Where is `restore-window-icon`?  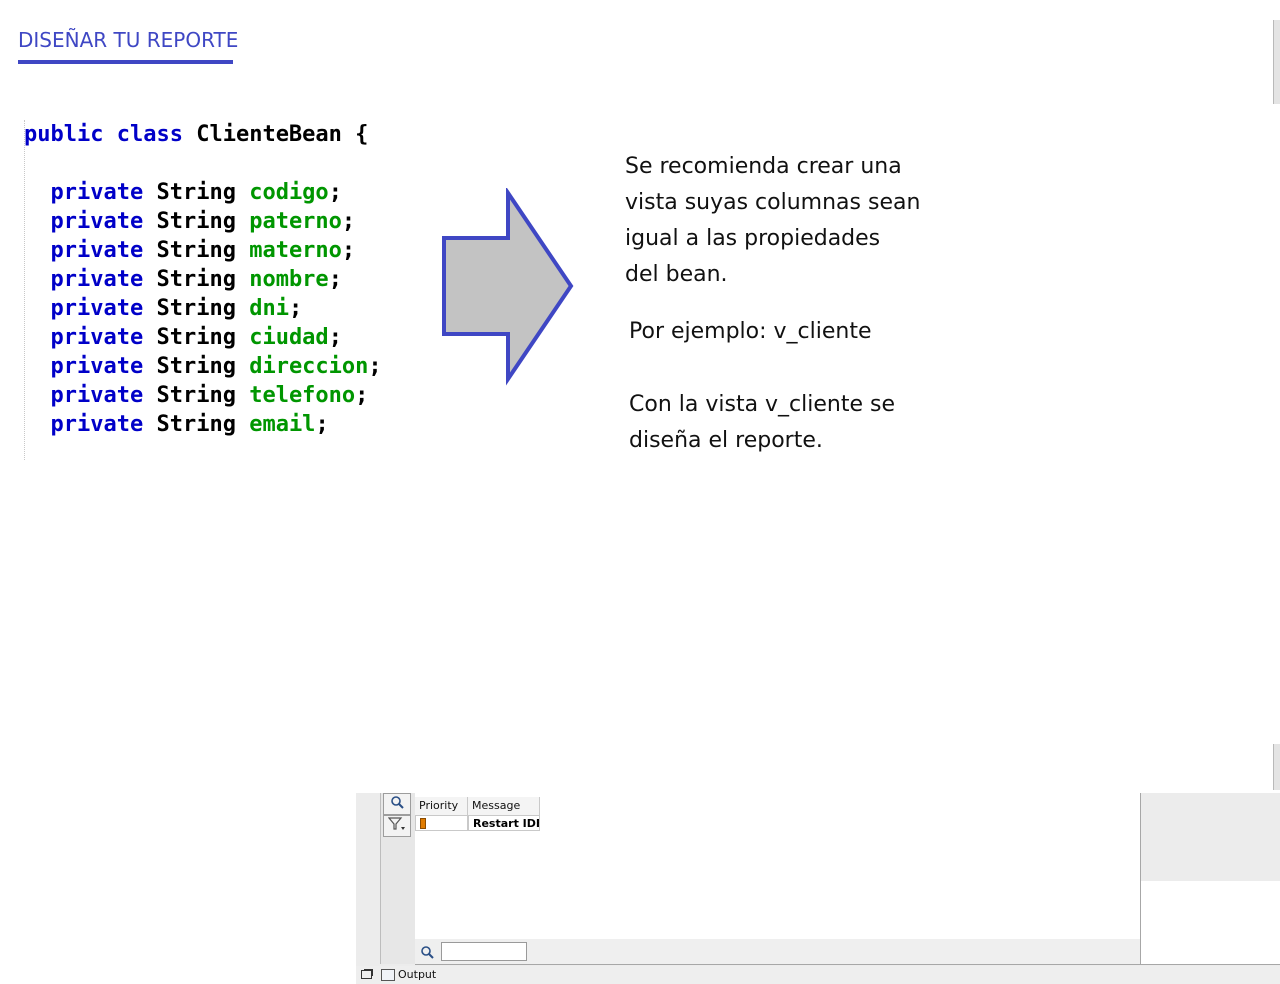
restore-window-icon is located at coordinates (366, 974).